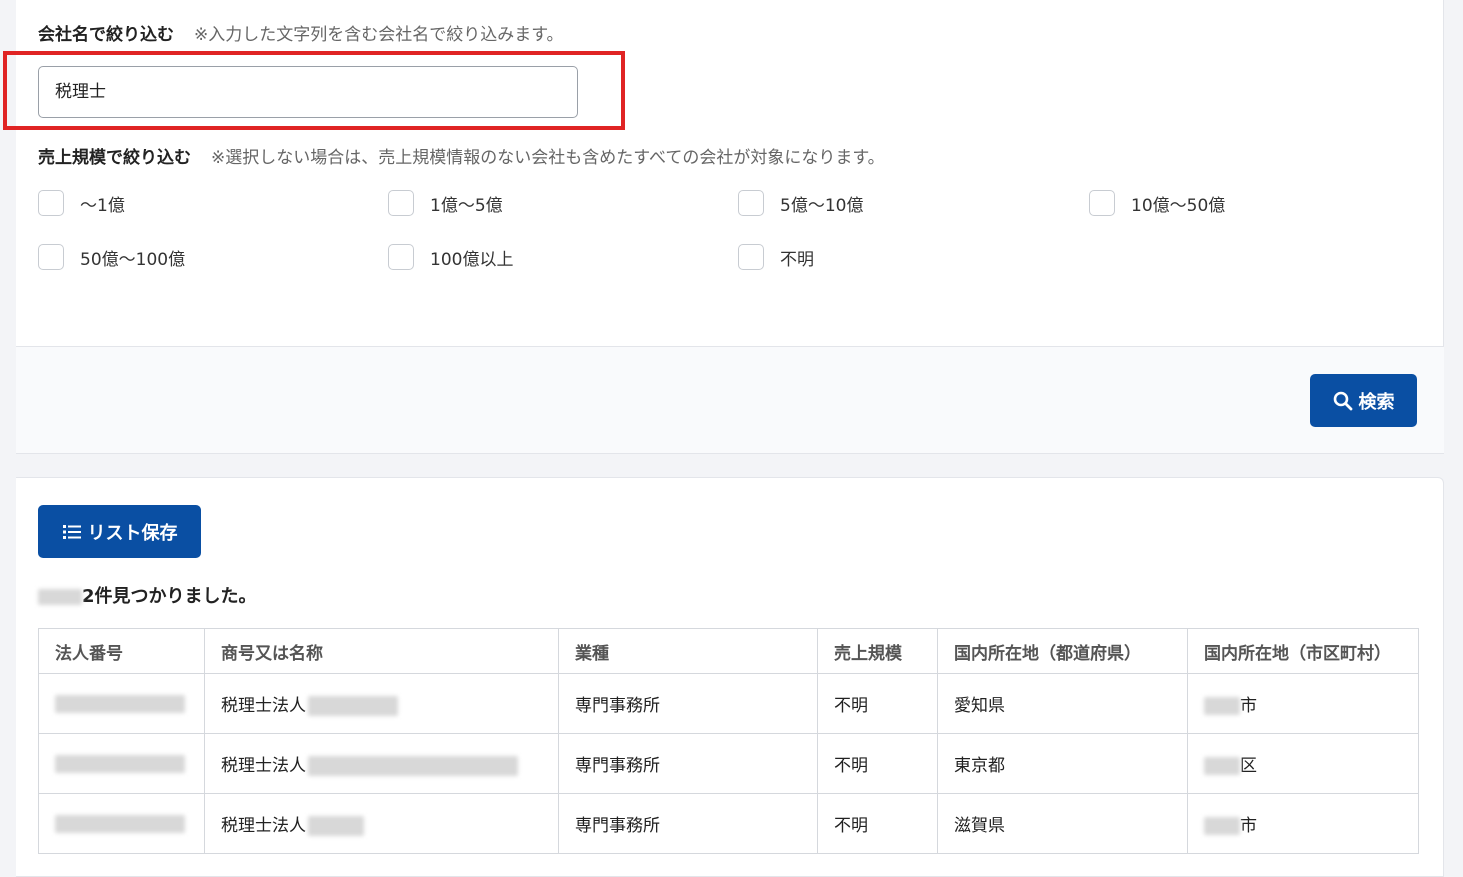 The image size is (1463, 877). What do you see at coordinates (133, 259) in the screenshot?
I see `checkbox-label: 50億〜100億` at bounding box center [133, 259].